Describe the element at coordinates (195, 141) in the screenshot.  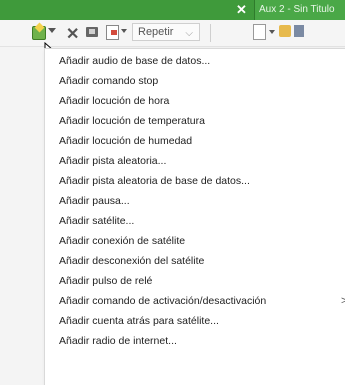
I see `menu-item: Añadir locución de humedad` at that location.